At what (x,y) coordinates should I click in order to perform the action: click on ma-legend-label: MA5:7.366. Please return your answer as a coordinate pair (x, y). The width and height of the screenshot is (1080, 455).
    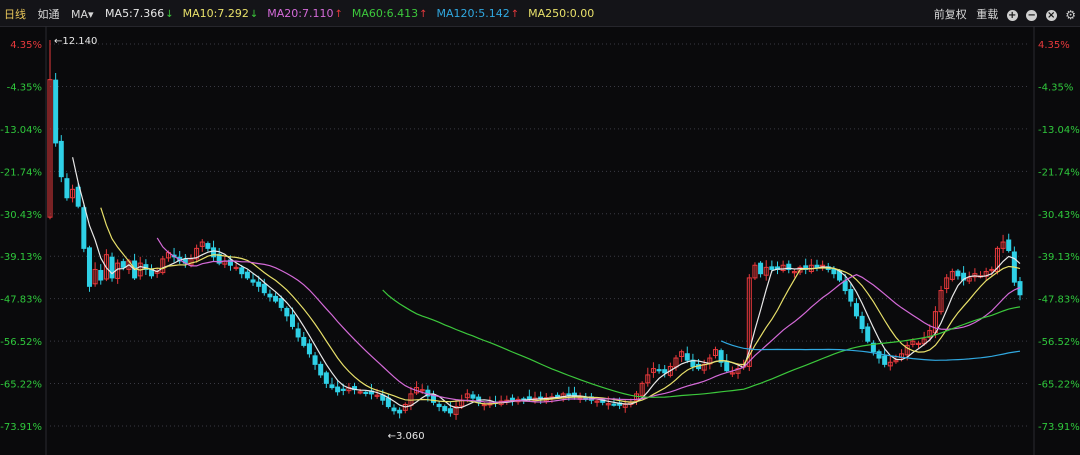
    Looking at the image, I should click on (135, 13).